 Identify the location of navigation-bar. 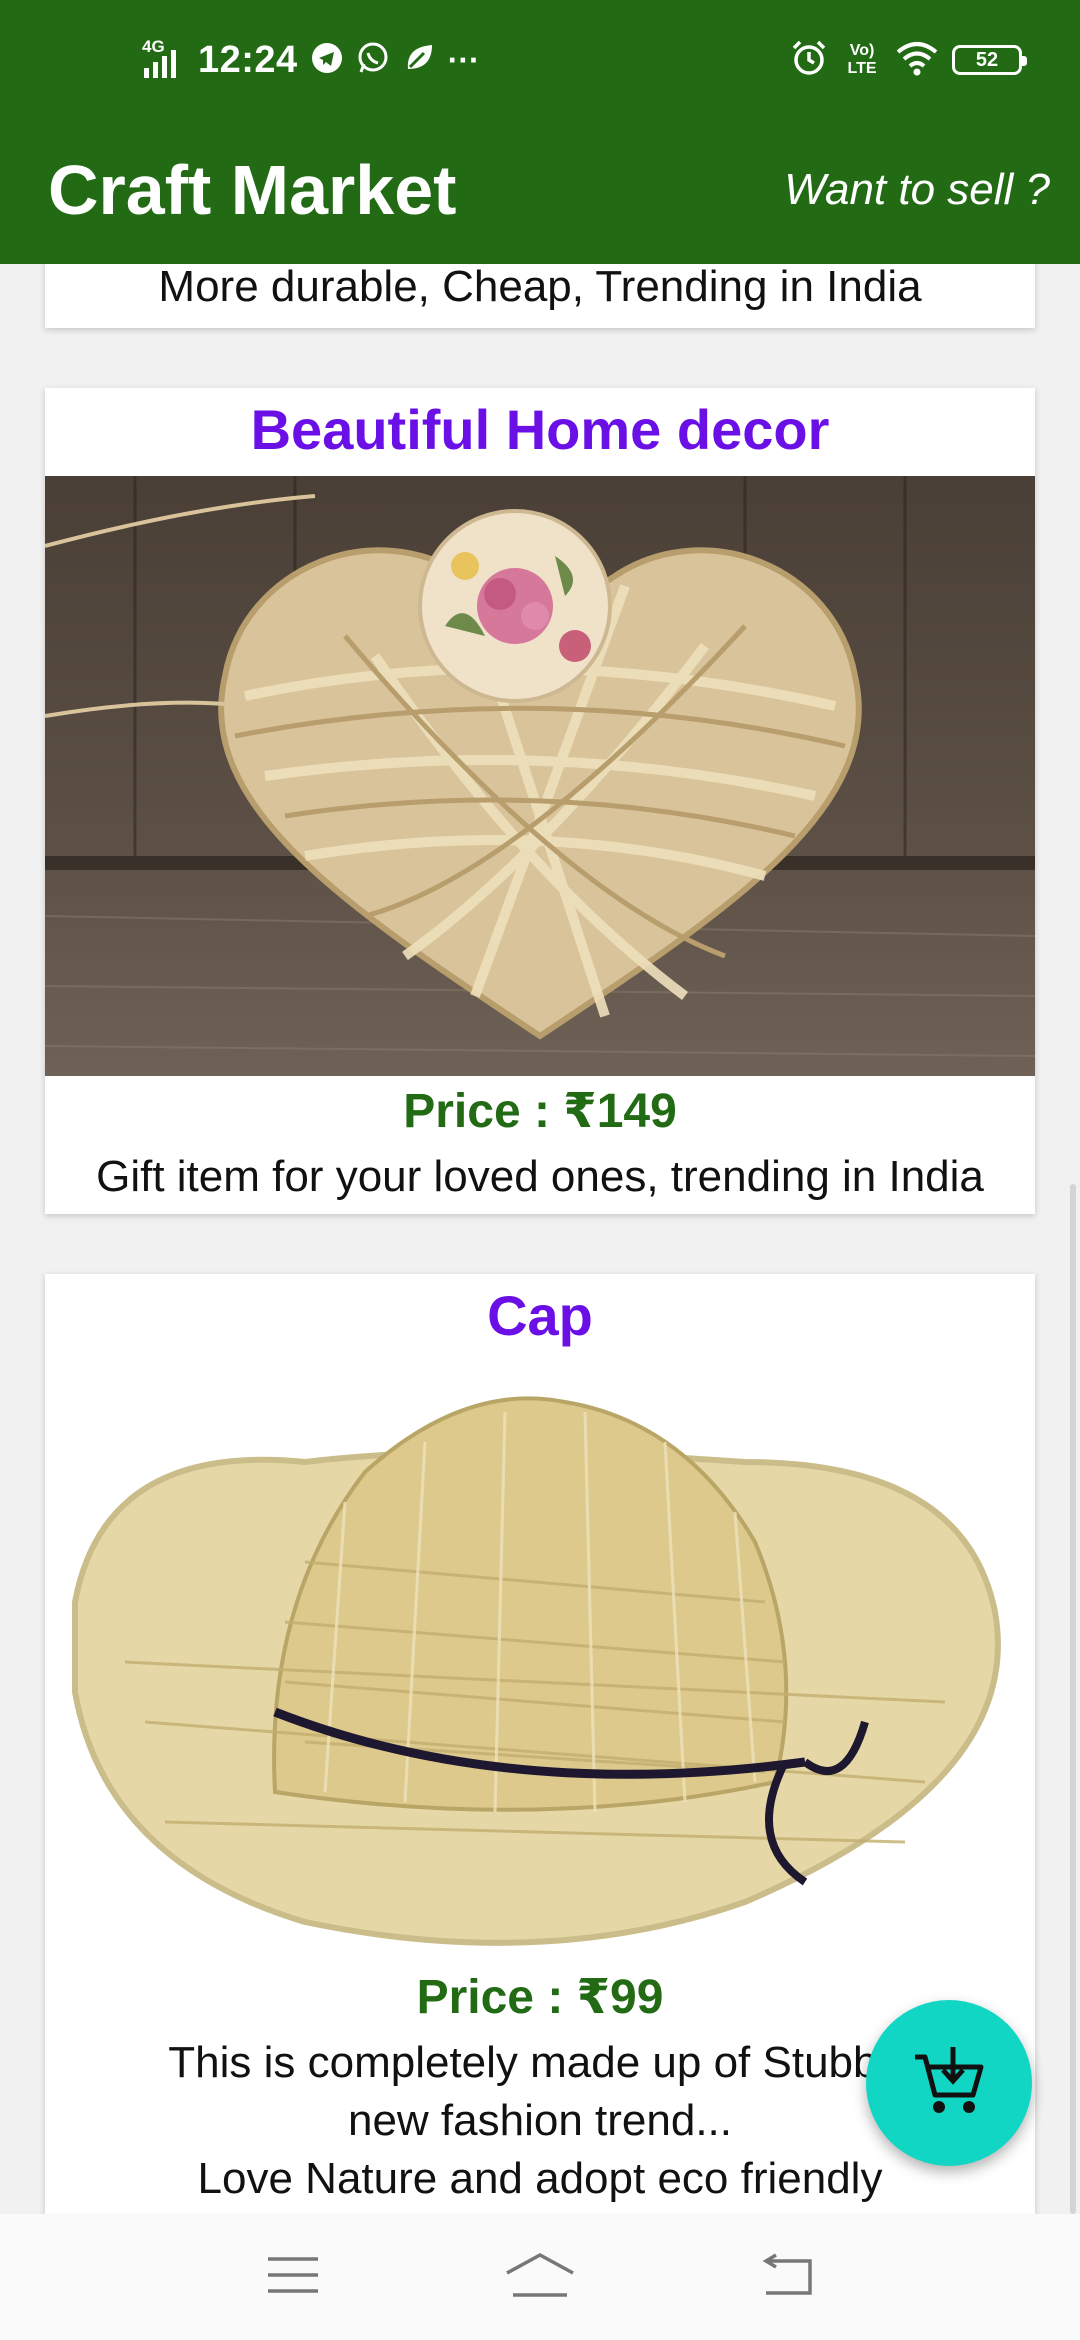
(540, 2277).